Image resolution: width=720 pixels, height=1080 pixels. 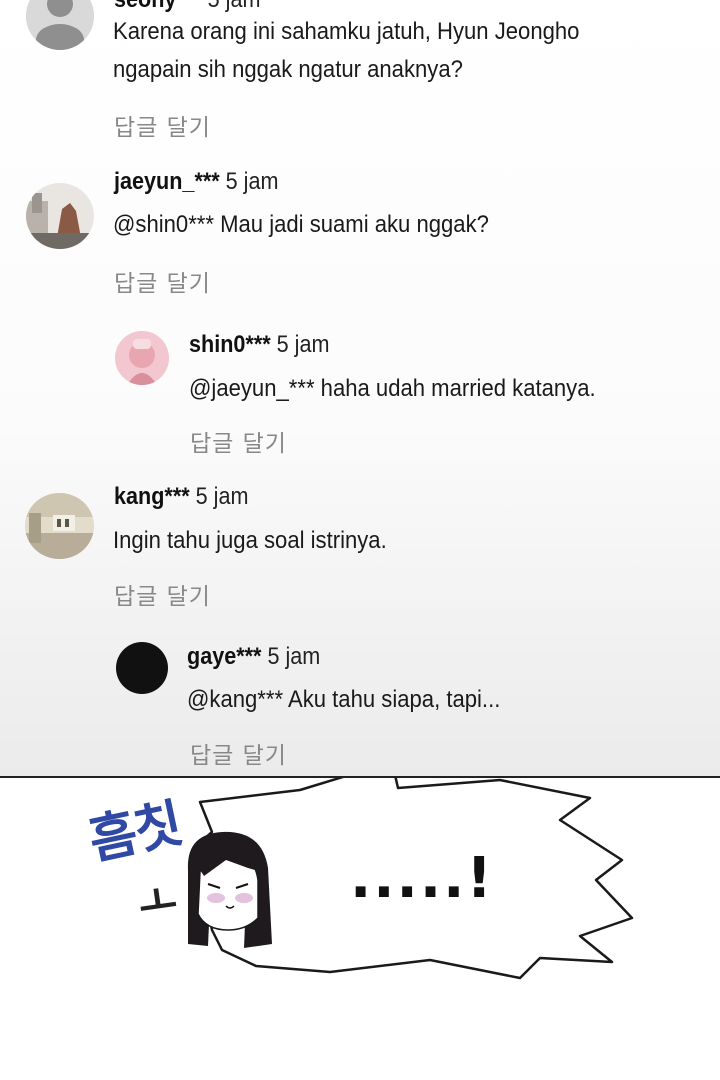 I want to click on comment-header: kang*** 5 jam, so click(x=181, y=497).